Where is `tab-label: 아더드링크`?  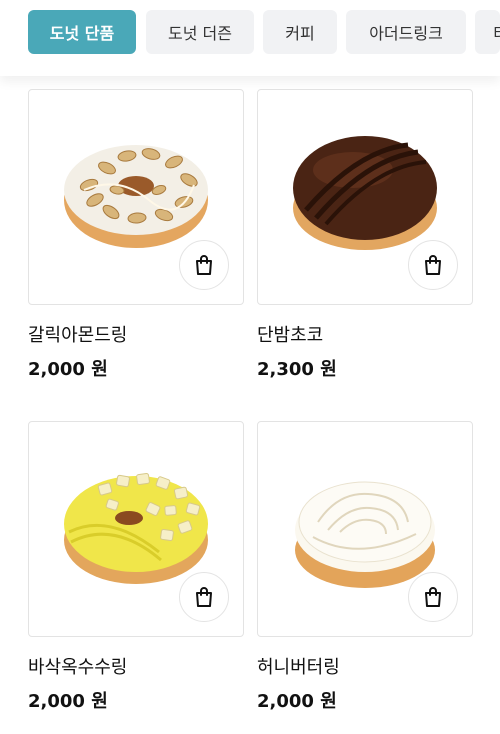
tab-label: 아더드링크 is located at coordinates (406, 33).